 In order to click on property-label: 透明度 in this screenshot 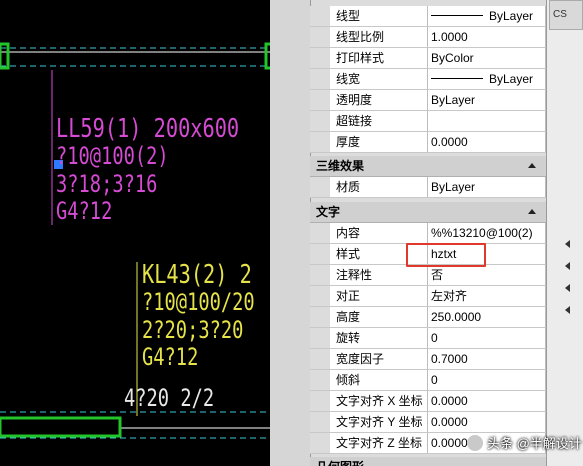, I will do `click(379, 100)`.